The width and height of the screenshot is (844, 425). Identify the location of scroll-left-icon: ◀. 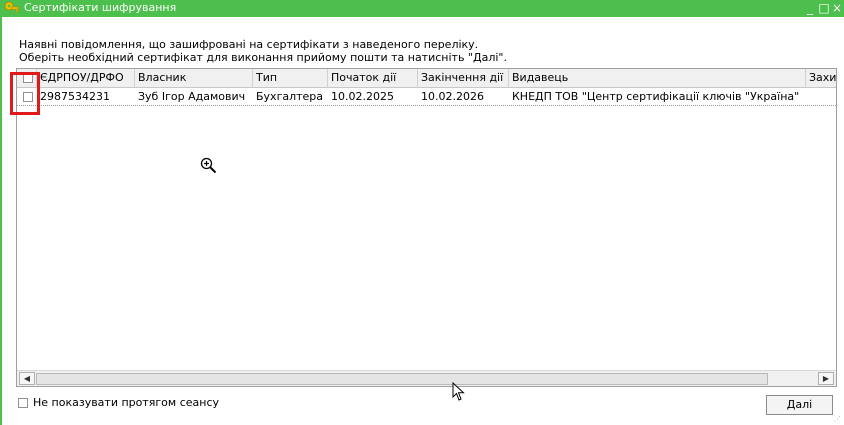
(27, 378).